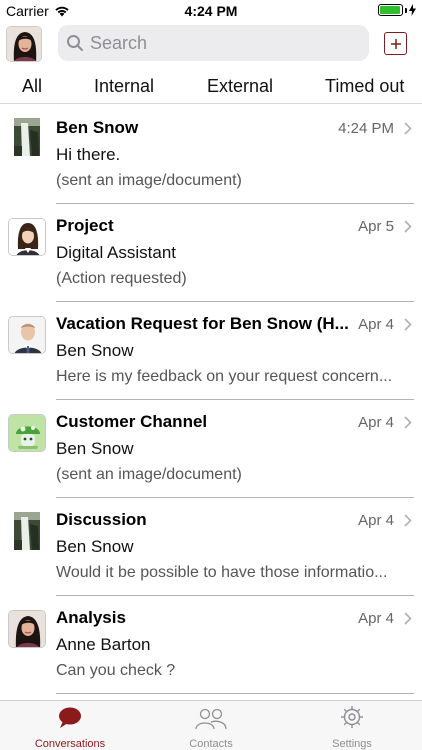 The image size is (422, 750). Describe the element at coordinates (24, 44) in the screenshot. I see `profile-avatar` at that location.